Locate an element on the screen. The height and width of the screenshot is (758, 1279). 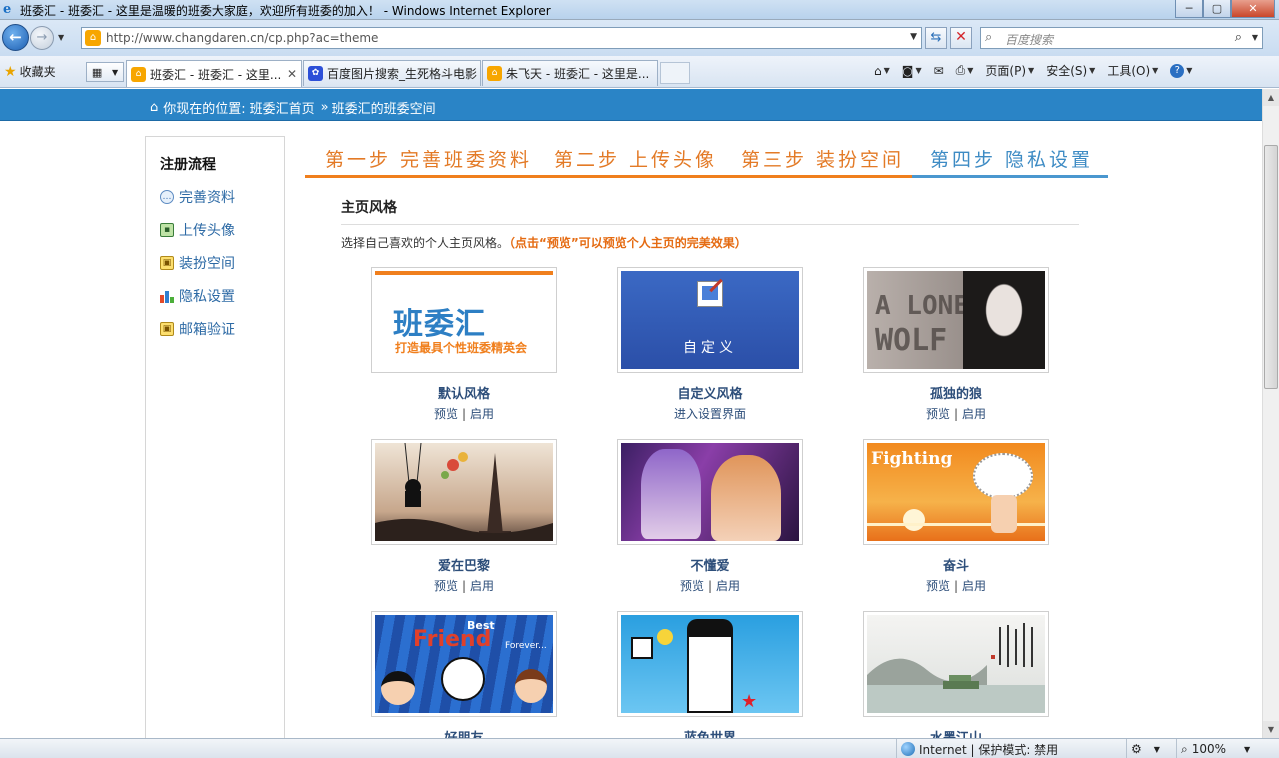
zone-text: Internet | 保护模式: 禁用 is located at coordinates (989, 749).